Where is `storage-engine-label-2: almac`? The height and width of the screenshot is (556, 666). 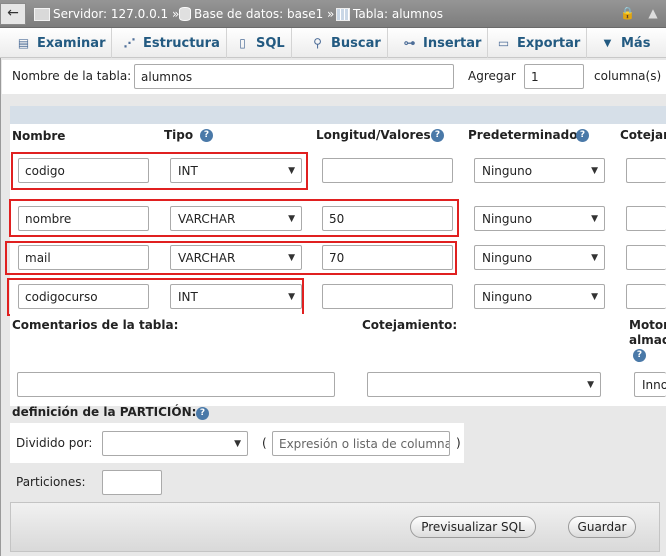
storage-engine-label-2: almac is located at coordinates (647, 340).